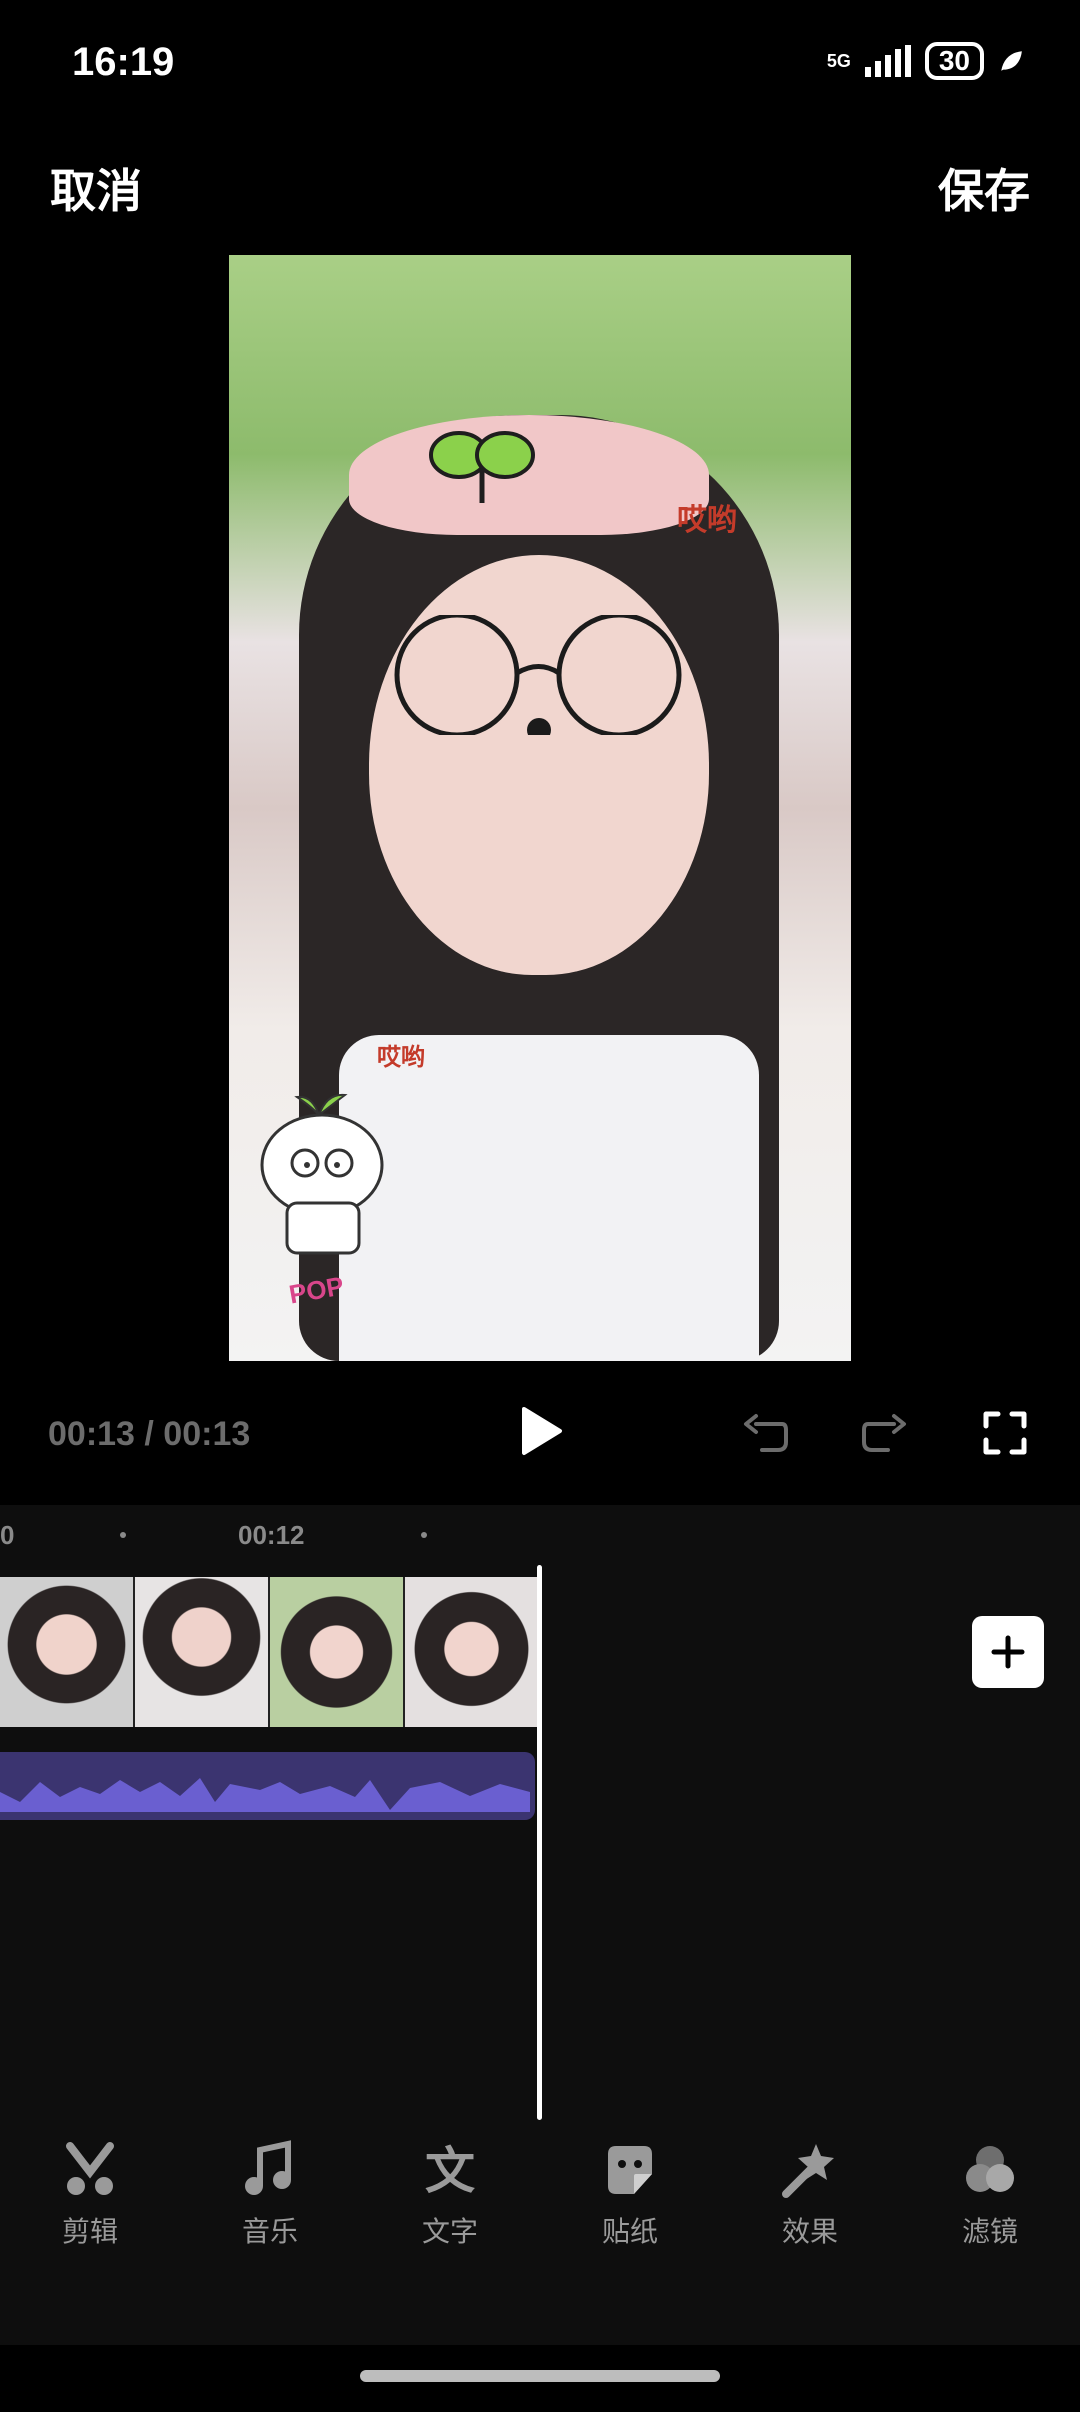 The height and width of the screenshot is (2412, 1080). I want to click on network-type: 5G, so click(838, 61).